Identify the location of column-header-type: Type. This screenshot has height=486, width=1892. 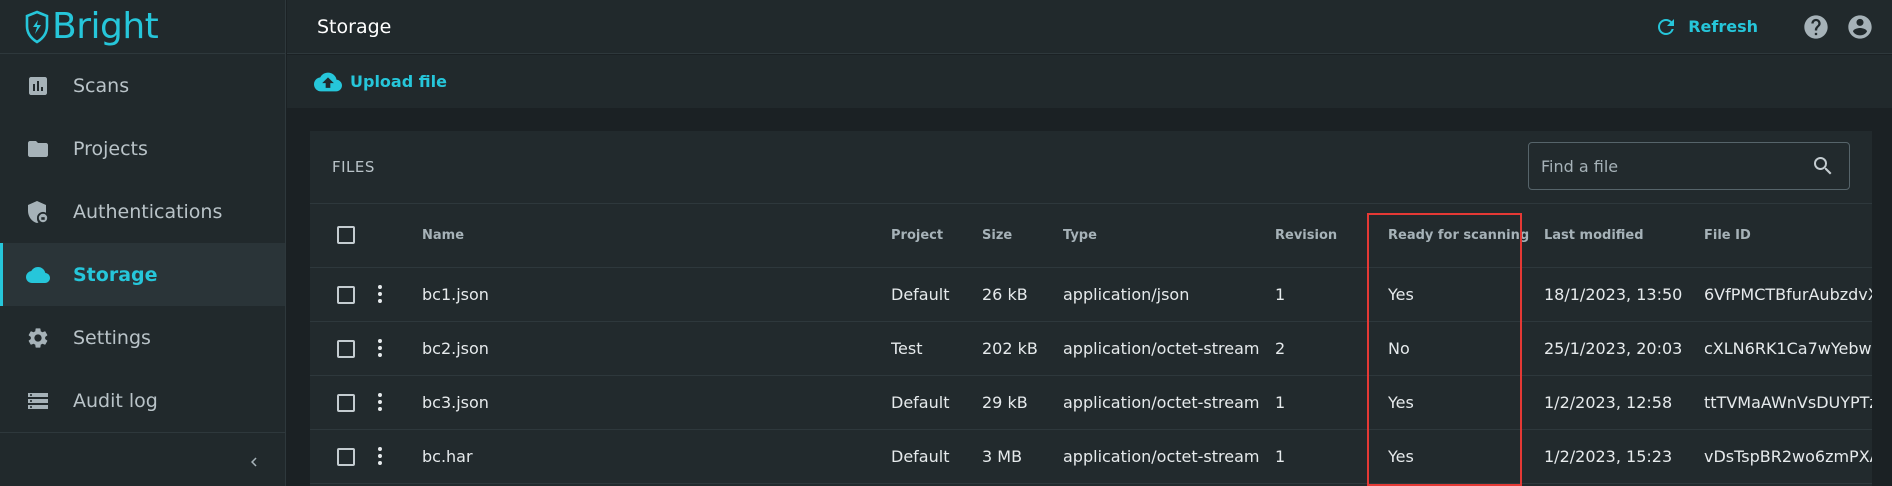
(1169, 235).